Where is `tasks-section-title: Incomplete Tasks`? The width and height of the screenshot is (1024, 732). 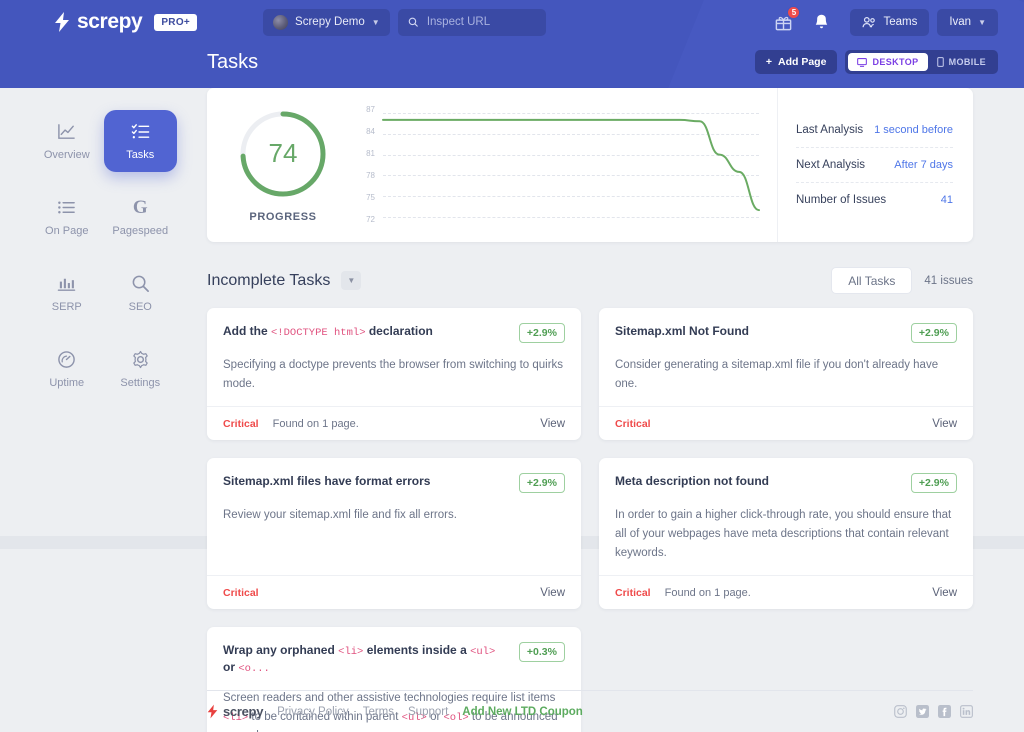 tasks-section-title: Incomplete Tasks is located at coordinates (269, 280).